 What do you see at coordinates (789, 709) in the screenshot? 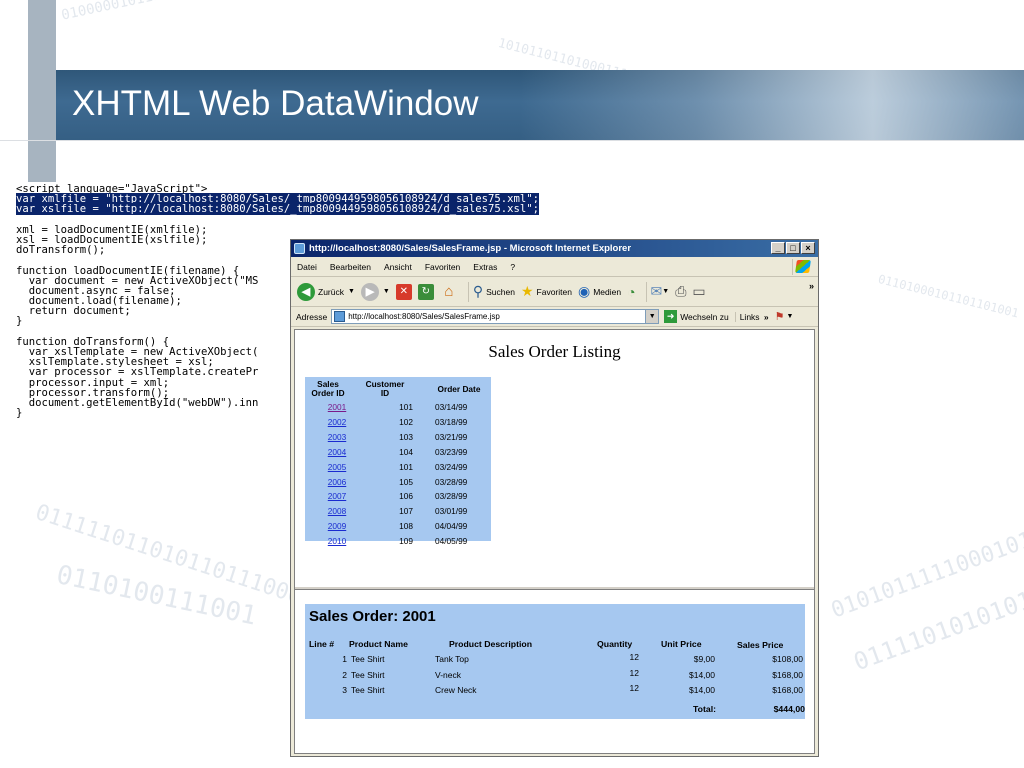
I see `total-value: $444,00` at bounding box center [789, 709].